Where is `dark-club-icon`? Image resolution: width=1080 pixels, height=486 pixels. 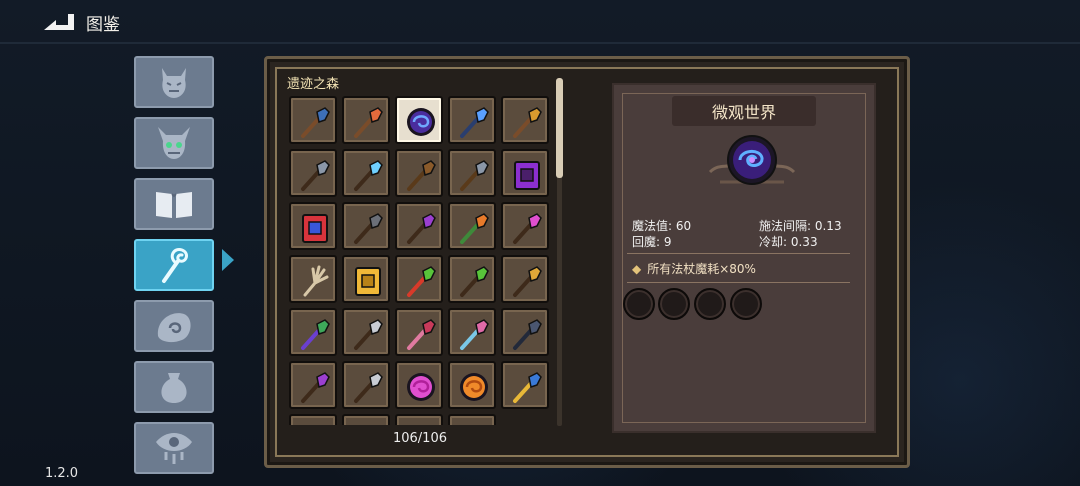
dark-club-icon is located at coordinates (527, 334).